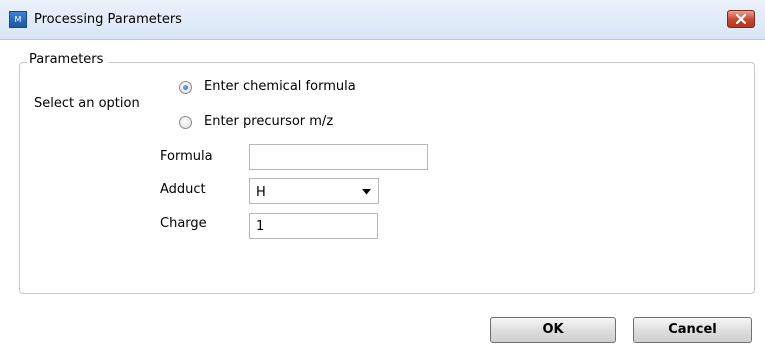 This screenshot has height=360, width=765. Describe the element at coordinates (68, 59) in the screenshot. I see `parameters-legend: Parameters` at that location.